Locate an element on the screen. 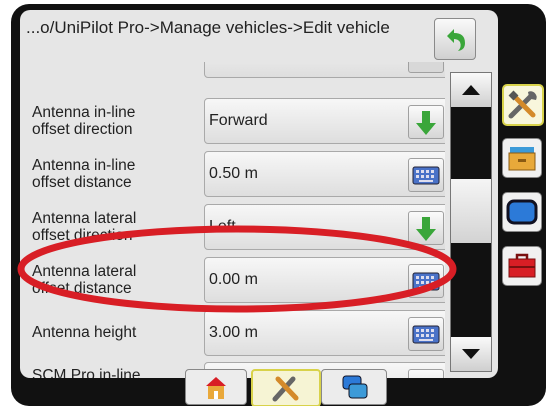 The image size is (552, 412). home-icon is located at coordinates (216, 388).